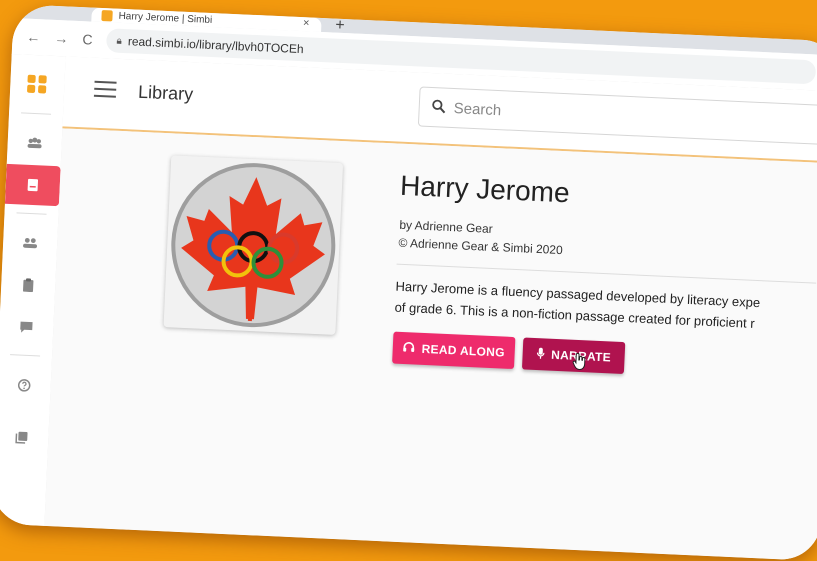  I want to click on book-title: Harry Jerome, so click(485, 189).